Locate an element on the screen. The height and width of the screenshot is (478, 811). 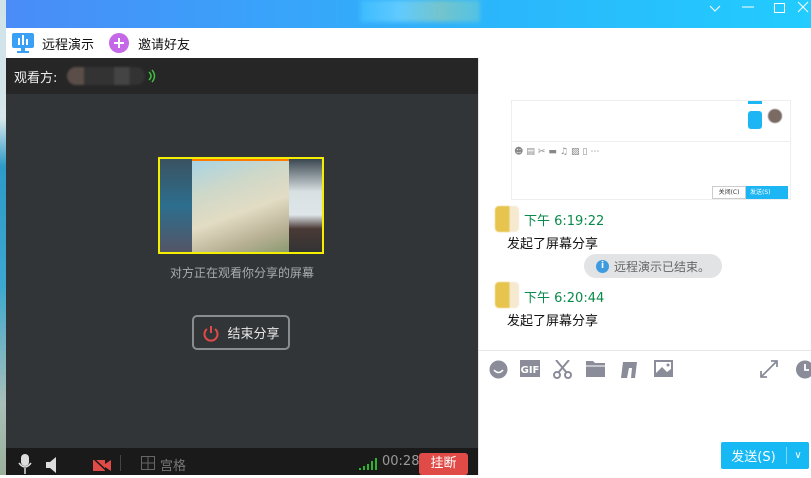
clock-icon is located at coordinates (803, 369).